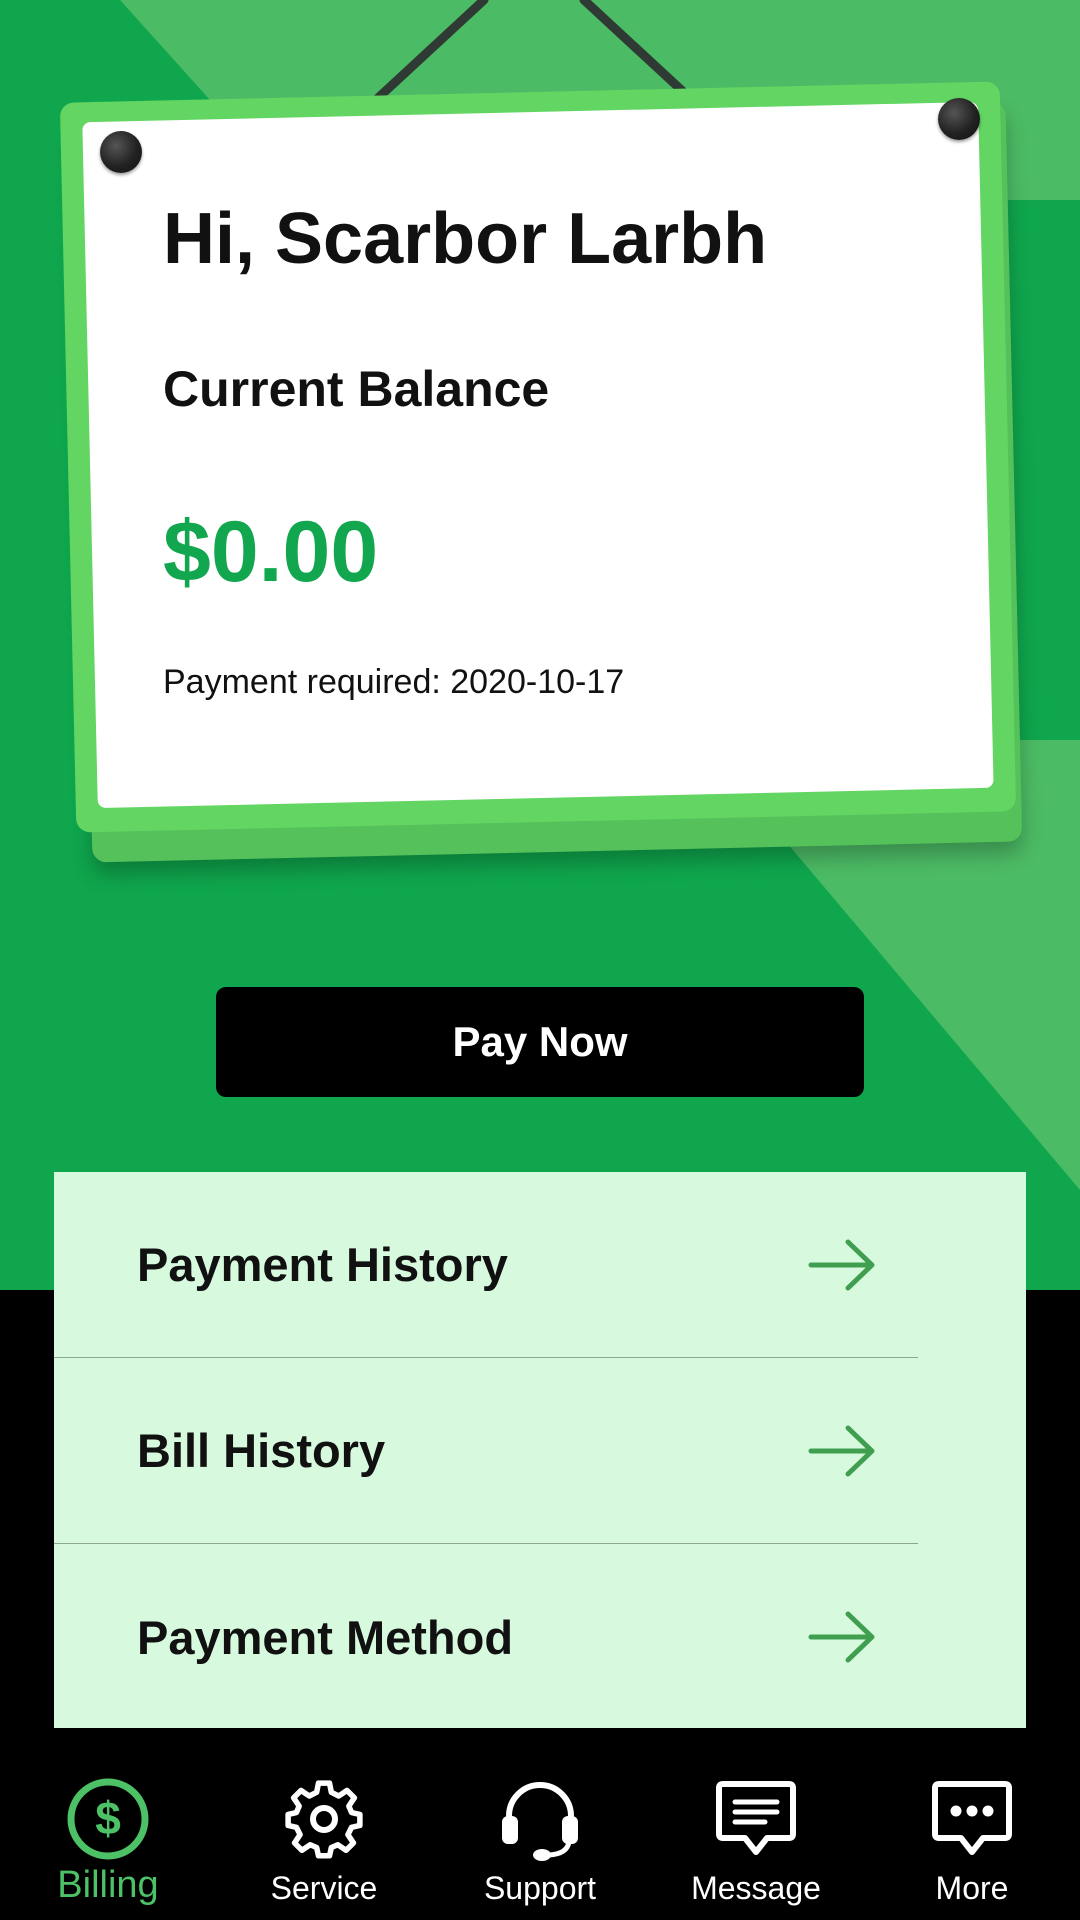  Describe the element at coordinates (465, 239) in the screenshot. I see `greeting-title: Hi, Scarbor Larbh` at that location.